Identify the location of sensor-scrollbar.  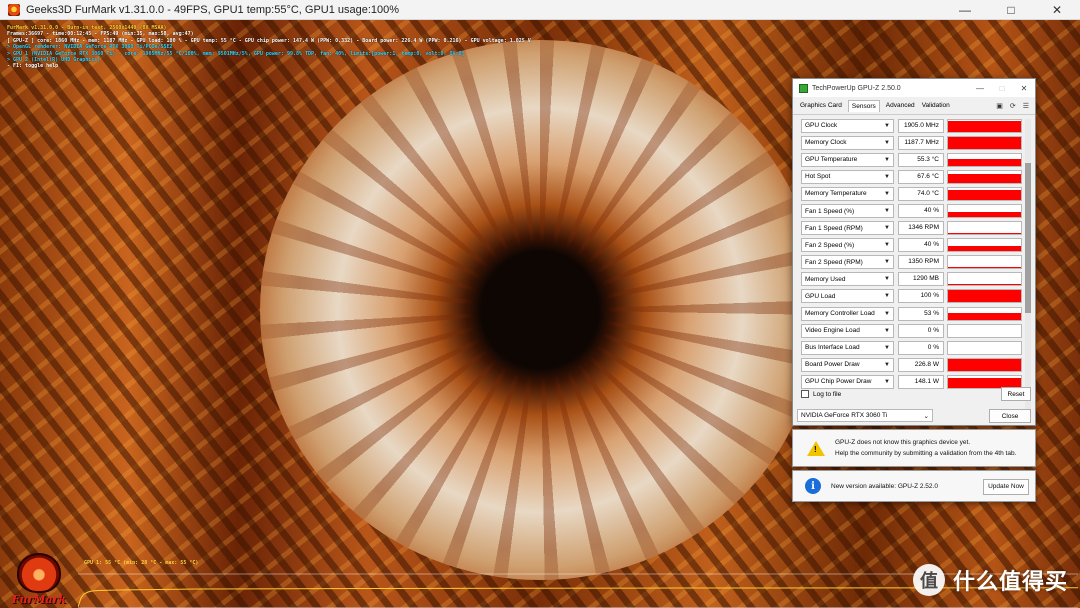
(1028, 269).